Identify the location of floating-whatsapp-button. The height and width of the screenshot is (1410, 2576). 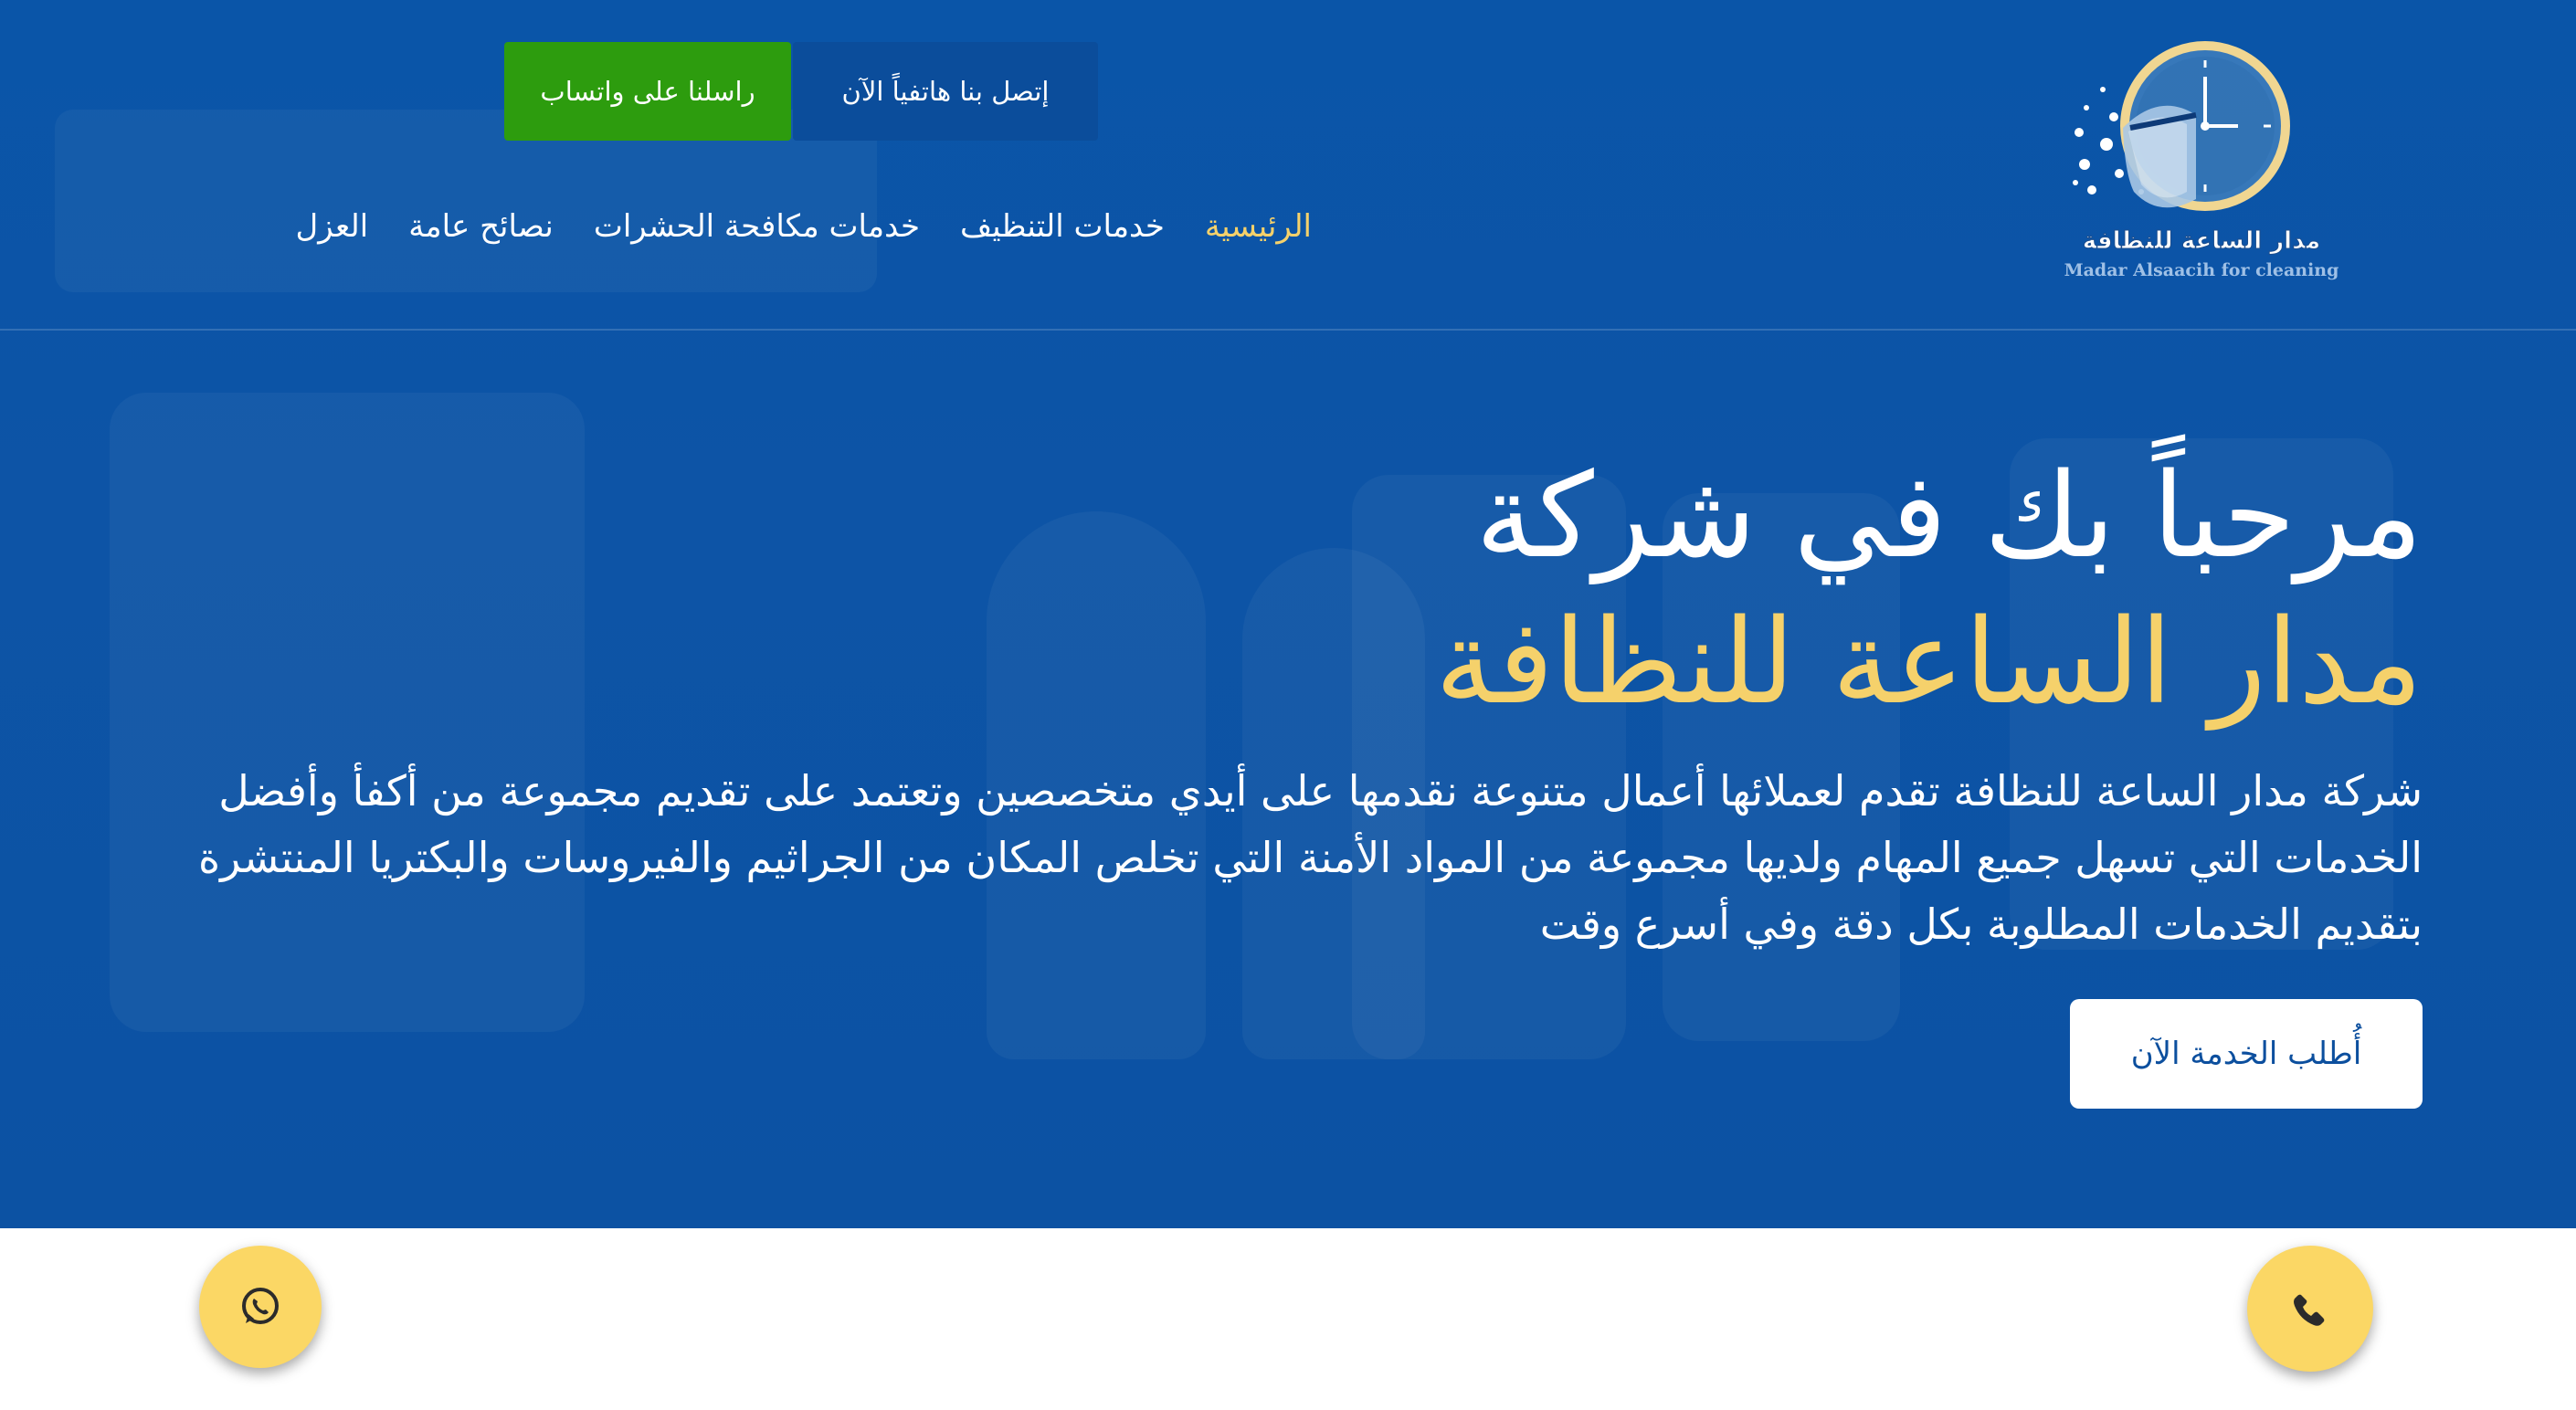
(260, 1307).